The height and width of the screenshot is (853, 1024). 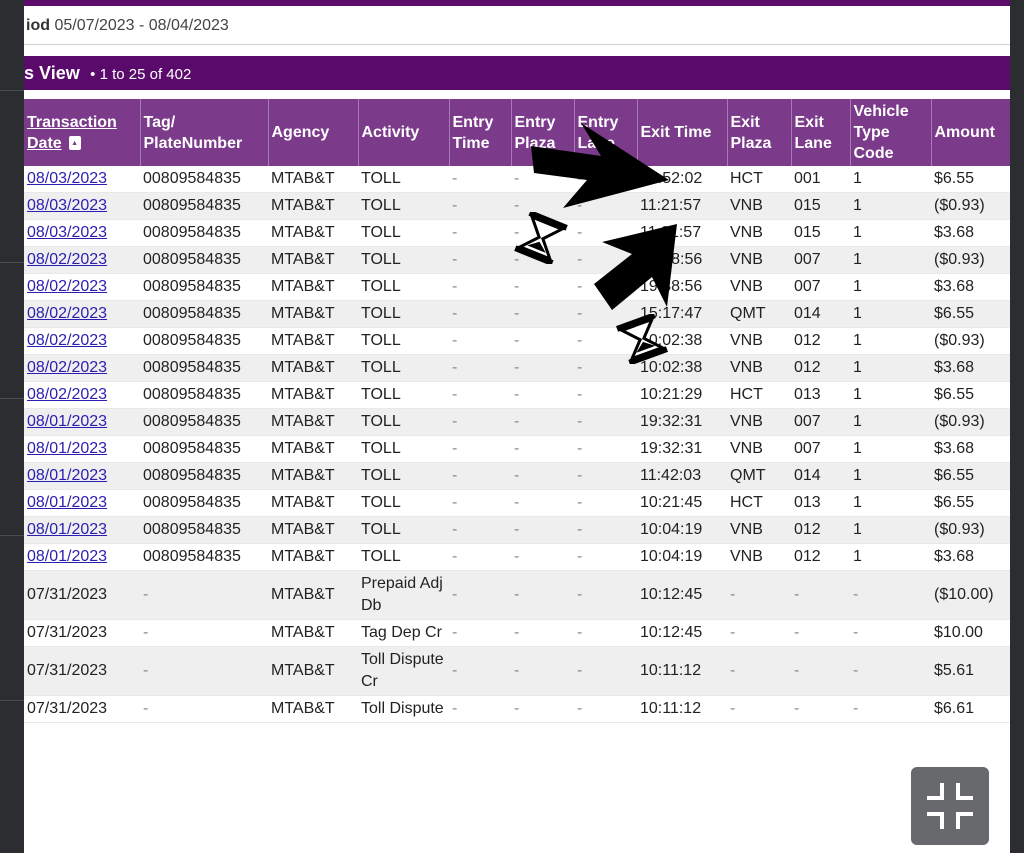 What do you see at coordinates (891, 132) in the screenshot?
I see `column-header-vehicle-type-code: Vehicle Type Code` at bounding box center [891, 132].